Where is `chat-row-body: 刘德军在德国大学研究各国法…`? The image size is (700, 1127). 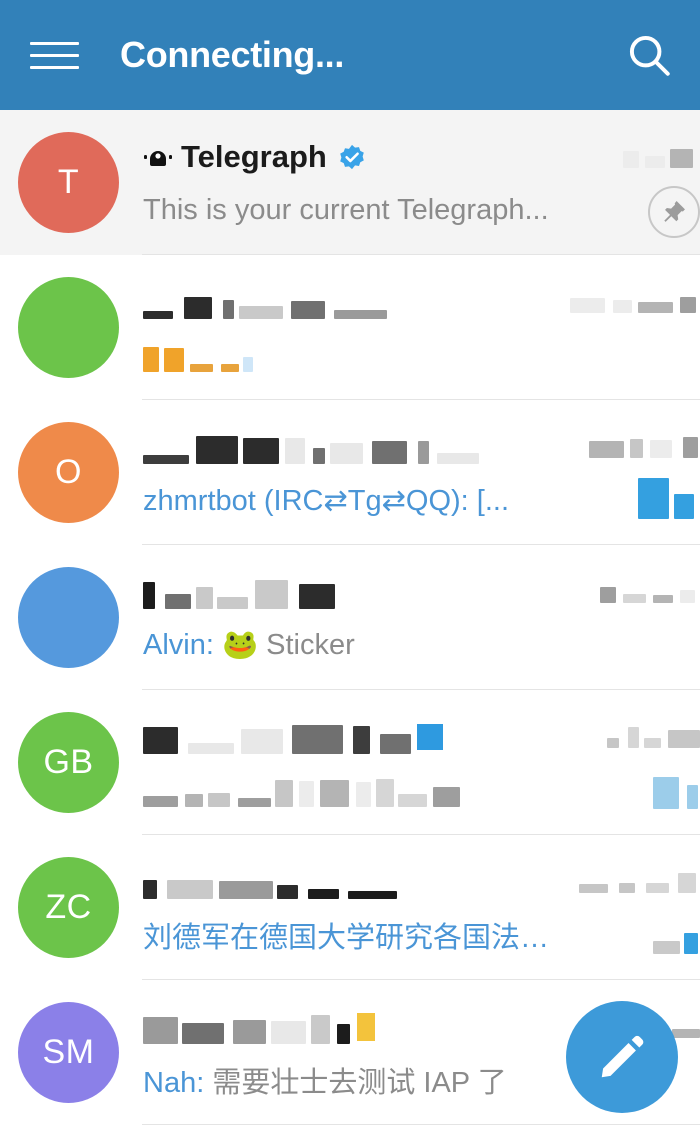 chat-row-body: 刘德军在德国大学研究各国法… is located at coordinates (409, 897).